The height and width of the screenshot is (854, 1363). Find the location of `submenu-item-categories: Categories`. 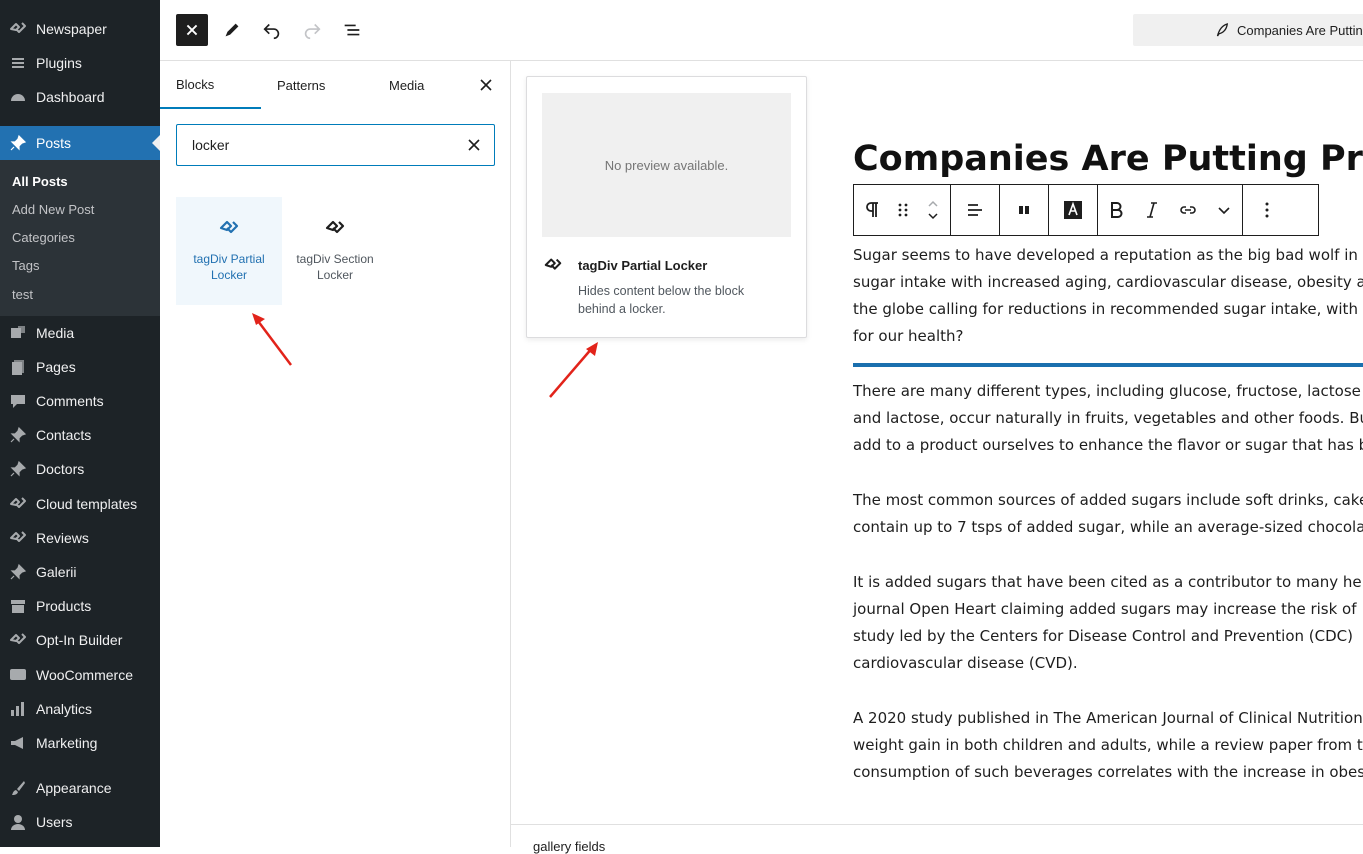

submenu-item-categories: Categories is located at coordinates (43, 237).